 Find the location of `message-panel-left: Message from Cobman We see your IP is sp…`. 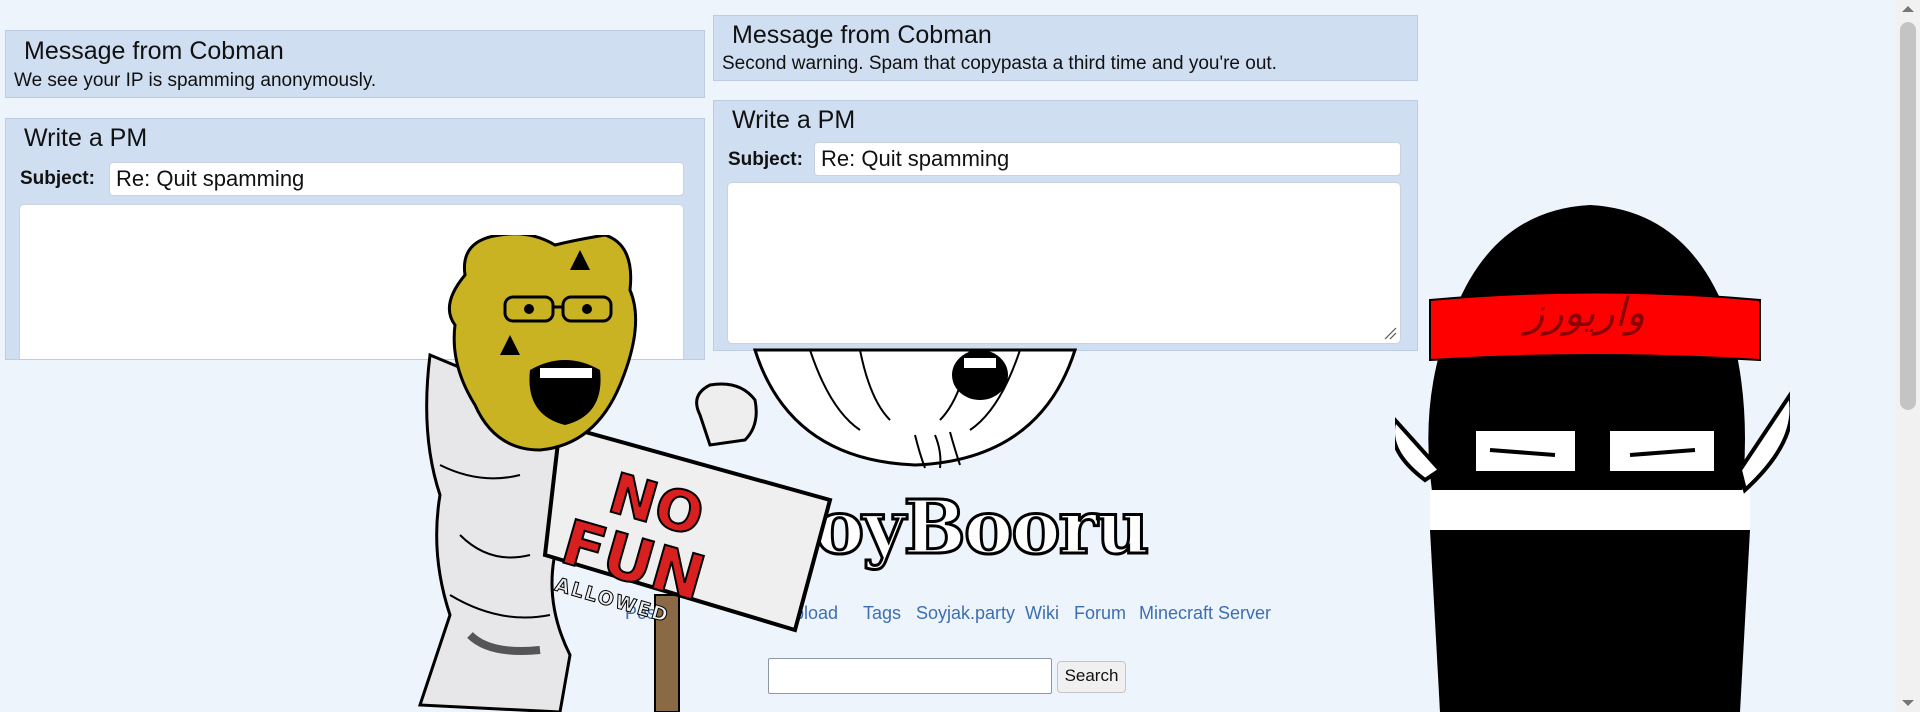

message-panel-left: Message from Cobman We see your IP is sp… is located at coordinates (355, 64).